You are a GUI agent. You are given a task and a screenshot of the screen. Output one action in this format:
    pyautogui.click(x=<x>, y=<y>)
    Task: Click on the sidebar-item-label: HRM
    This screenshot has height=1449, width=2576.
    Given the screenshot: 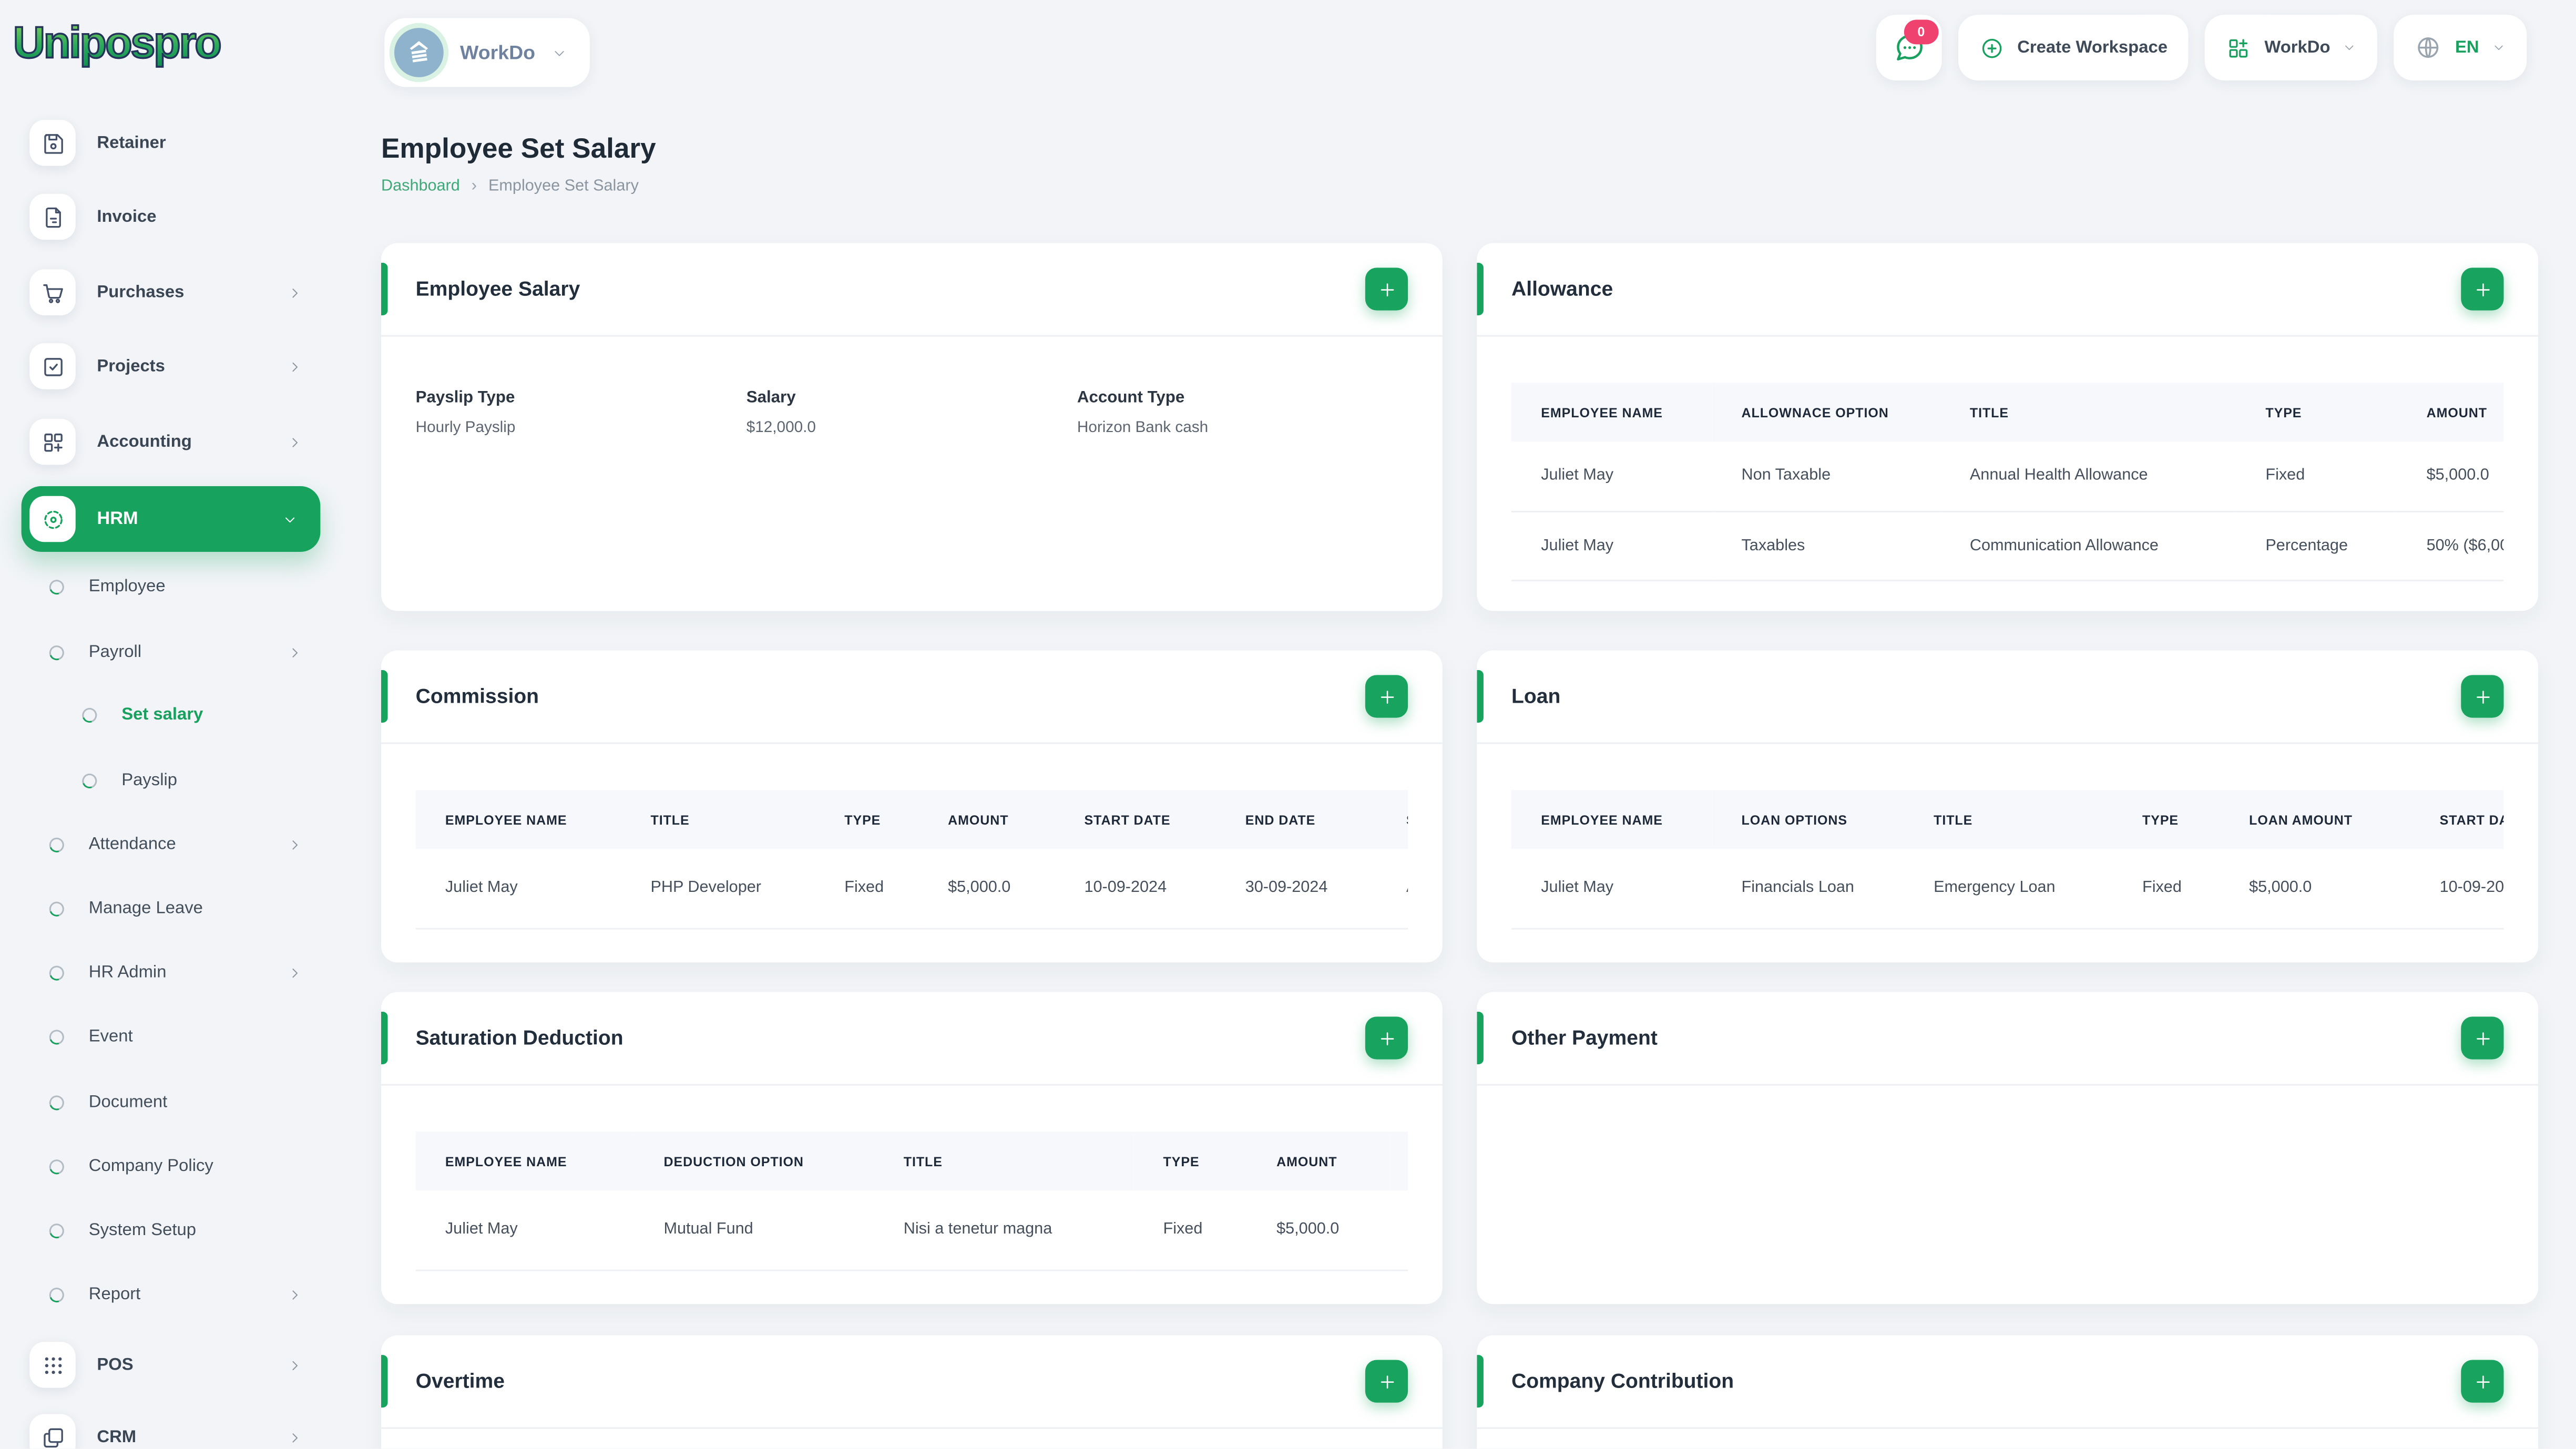 What is the action you would take?
    pyautogui.click(x=117, y=519)
    